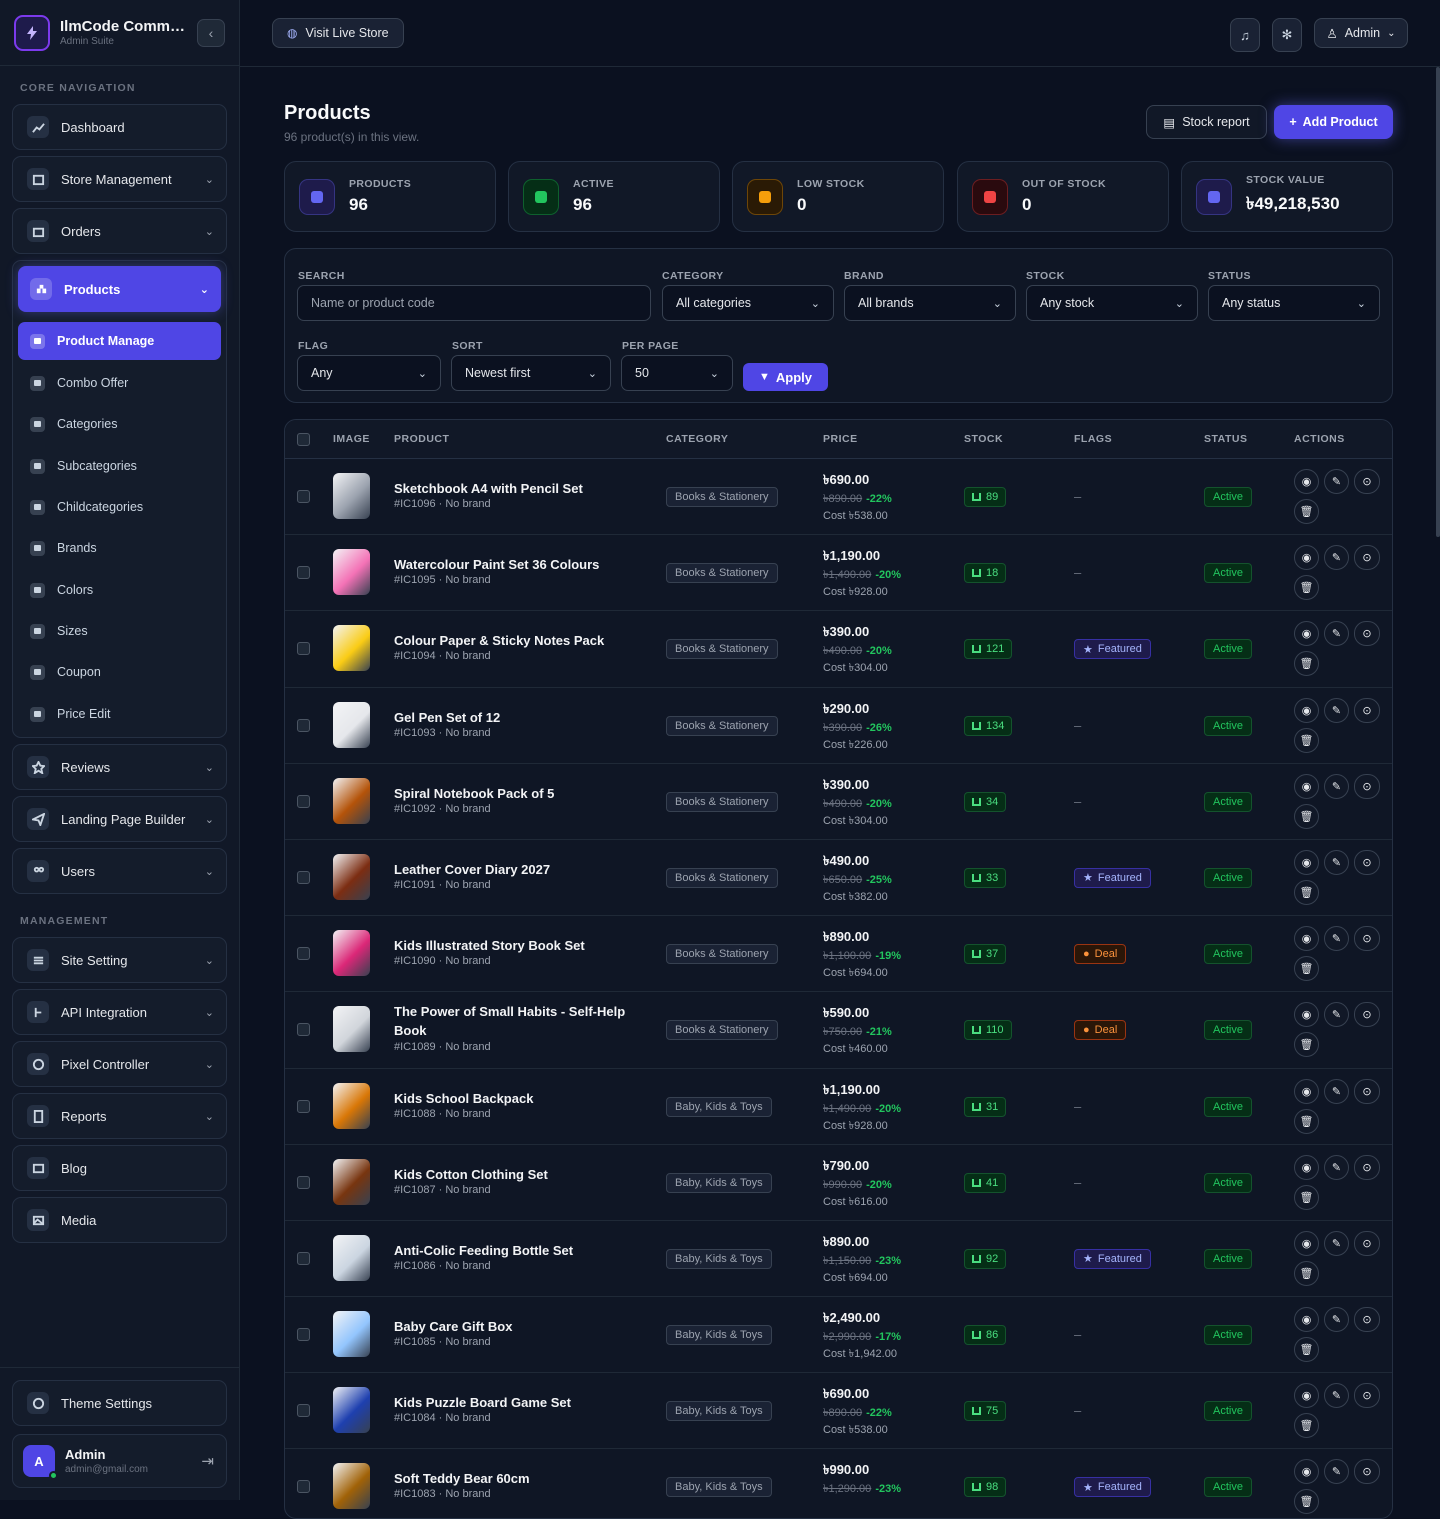 Image resolution: width=1440 pixels, height=1519 pixels. What do you see at coordinates (338, 33) in the screenshot?
I see `visit-live-store-button: ◍ Visit Live Store` at bounding box center [338, 33].